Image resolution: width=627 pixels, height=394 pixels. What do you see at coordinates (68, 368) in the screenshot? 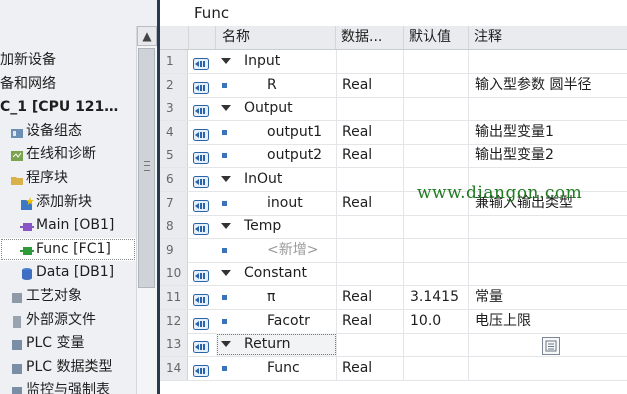
I see `tree-item: PLC 数据类型` at bounding box center [68, 368].